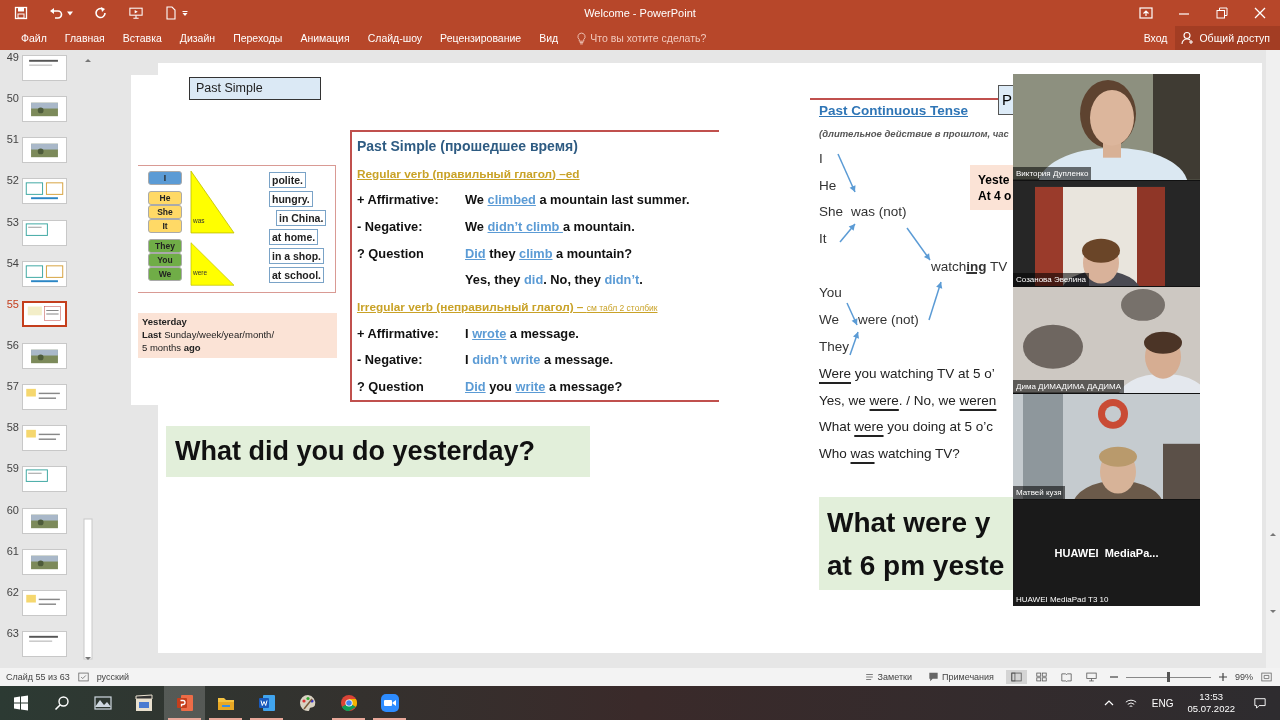  What do you see at coordinates (12, 303) in the screenshot?
I see `slide-number: 55` at bounding box center [12, 303].